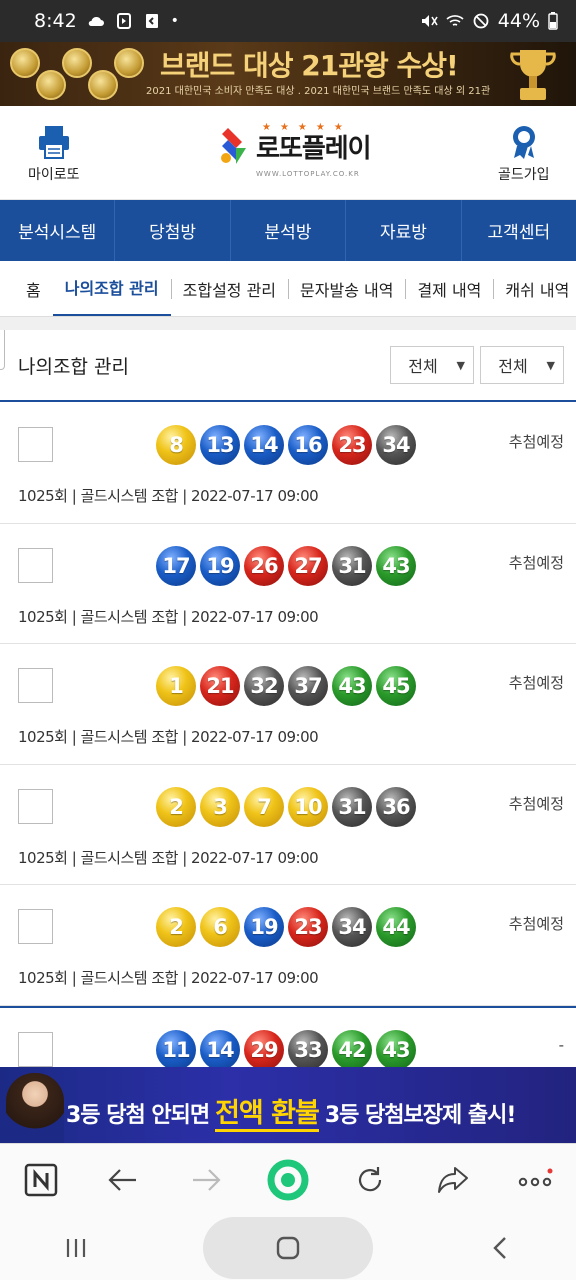 The width and height of the screenshot is (576, 1280). Describe the element at coordinates (533, 75) in the screenshot. I see `trophy-icon` at that location.